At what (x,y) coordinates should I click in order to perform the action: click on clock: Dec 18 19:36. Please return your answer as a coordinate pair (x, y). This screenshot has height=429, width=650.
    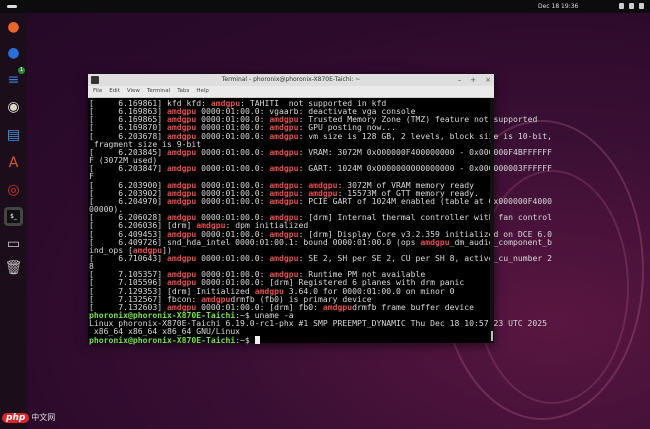
    Looking at the image, I should click on (558, 6).